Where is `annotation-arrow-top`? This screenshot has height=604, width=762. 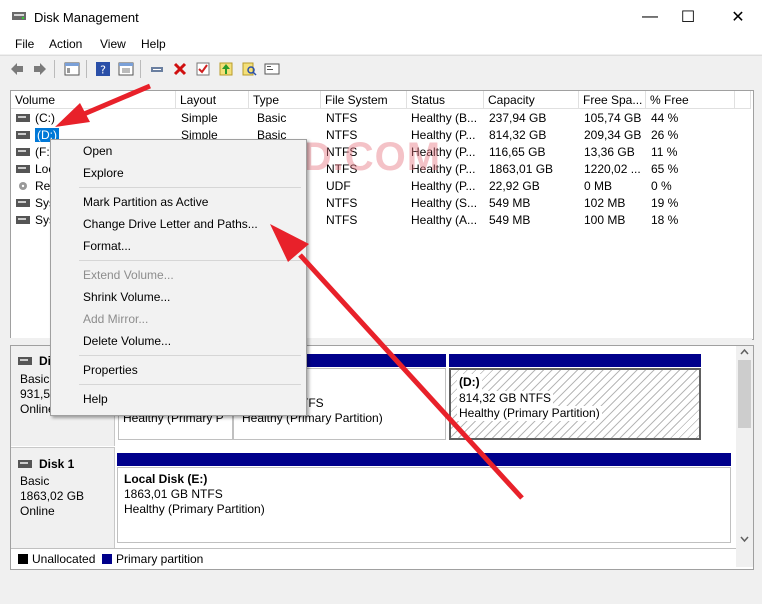
annotation-arrow-top is located at coordinates (103, 105).